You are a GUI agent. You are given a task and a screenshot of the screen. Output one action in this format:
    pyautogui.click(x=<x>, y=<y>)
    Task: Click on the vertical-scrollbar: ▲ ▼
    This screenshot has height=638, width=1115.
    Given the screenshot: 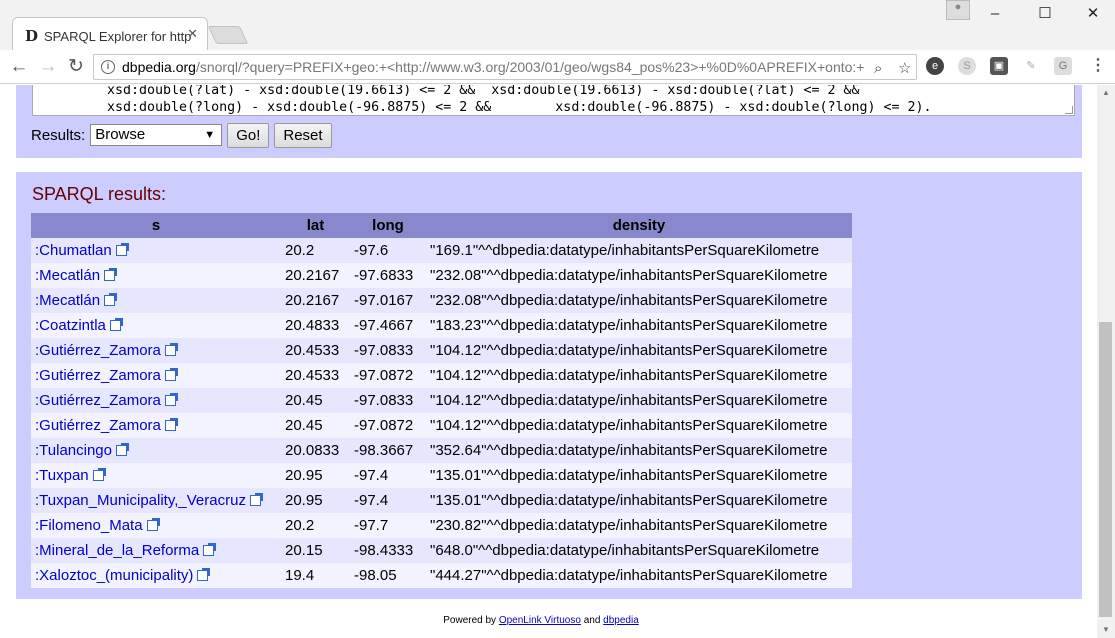 What is the action you would take?
    pyautogui.click(x=1106, y=361)
    